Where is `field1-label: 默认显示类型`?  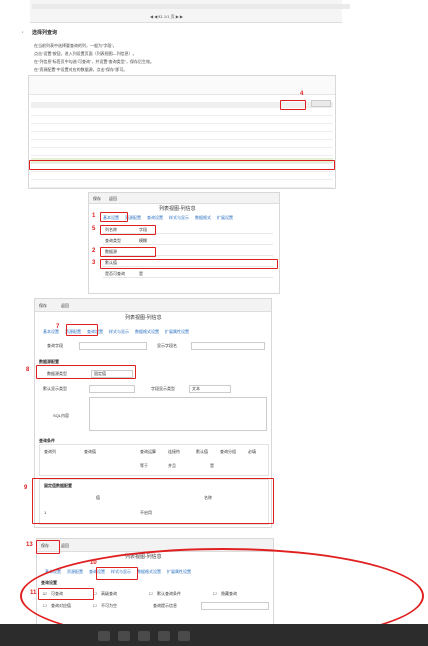 field1-label: 默认显示类型 is located at coordinates (55, 388).